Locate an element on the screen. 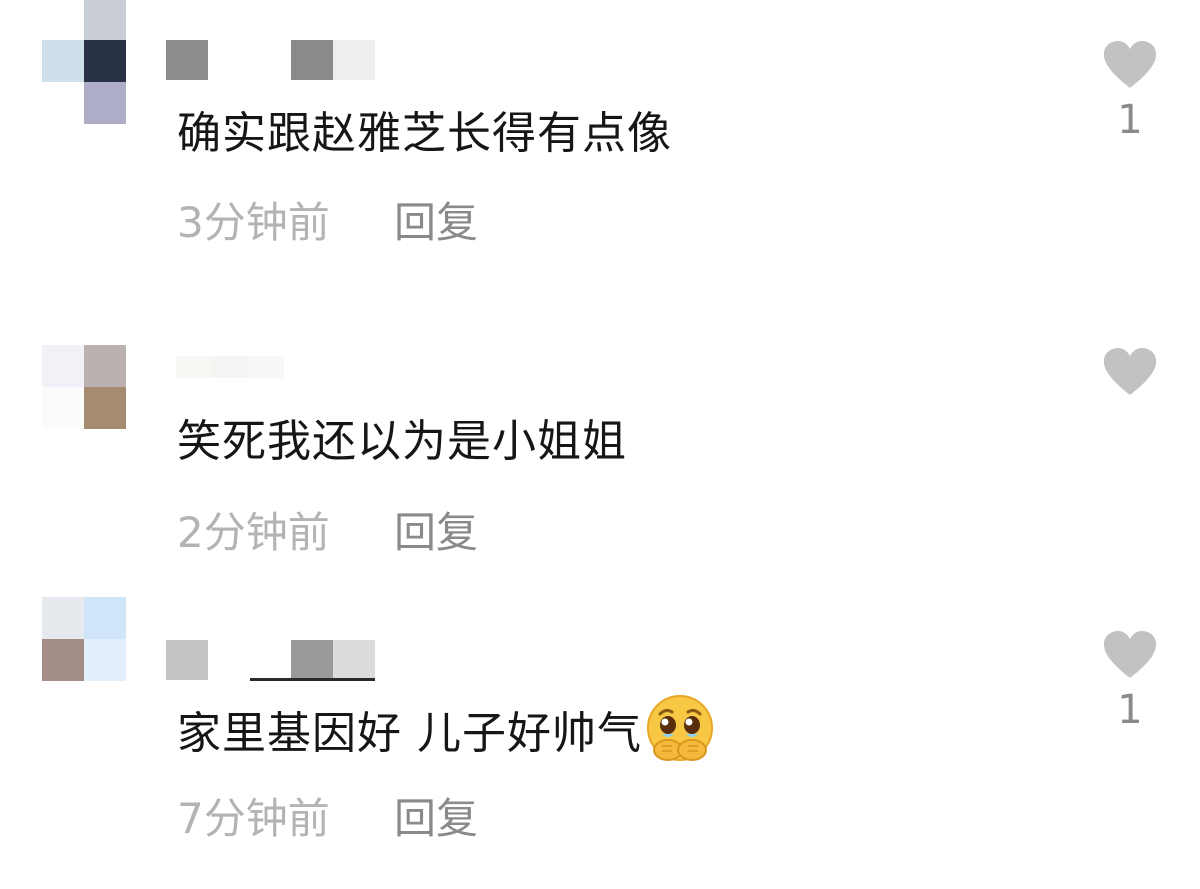  comment-text: 家里基因好 儿子好帅气 is located at coordinates (446, 733).